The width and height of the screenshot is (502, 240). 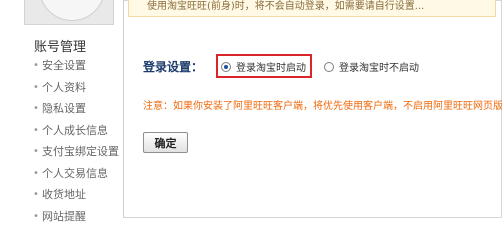 I want to click on sidebar-item-trade-info: • 个人交易信息, so click(x=76, y=177).